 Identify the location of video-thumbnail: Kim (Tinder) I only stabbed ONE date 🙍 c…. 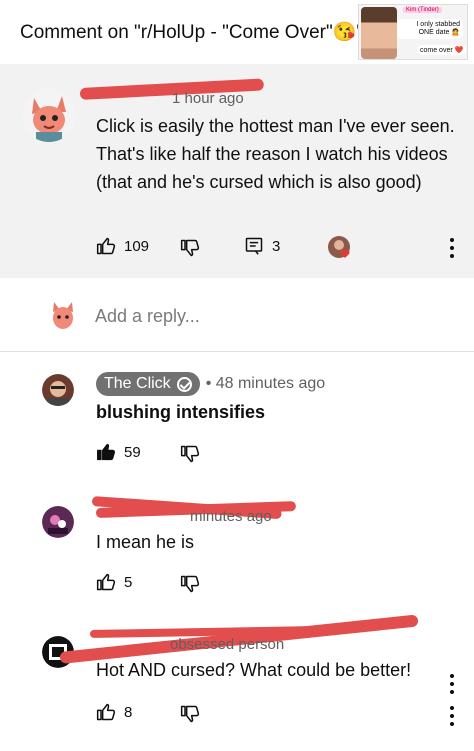
(413, 32).